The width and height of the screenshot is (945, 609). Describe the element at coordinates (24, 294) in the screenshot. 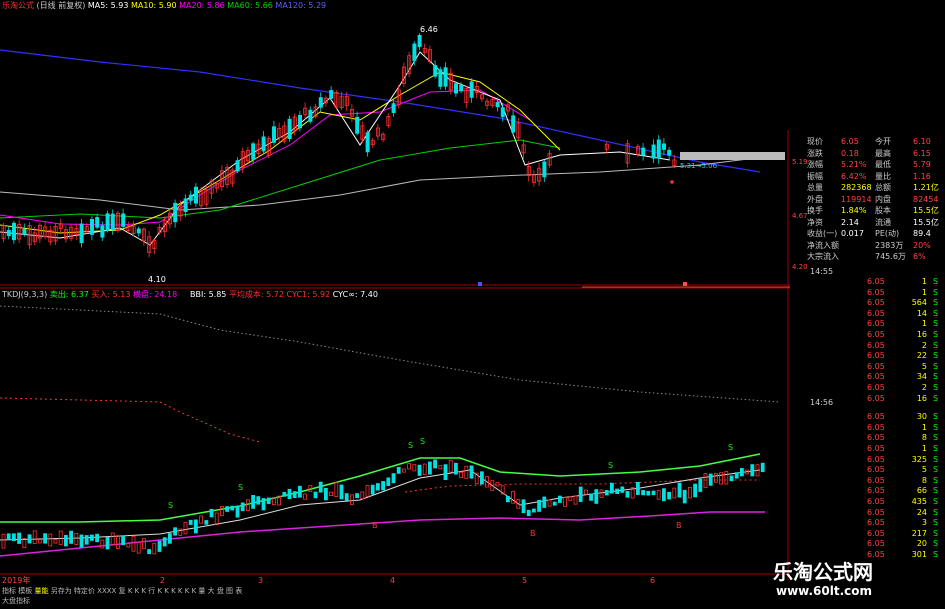

I see `indicator-title: TKDJ(9,3,3)` at that location.